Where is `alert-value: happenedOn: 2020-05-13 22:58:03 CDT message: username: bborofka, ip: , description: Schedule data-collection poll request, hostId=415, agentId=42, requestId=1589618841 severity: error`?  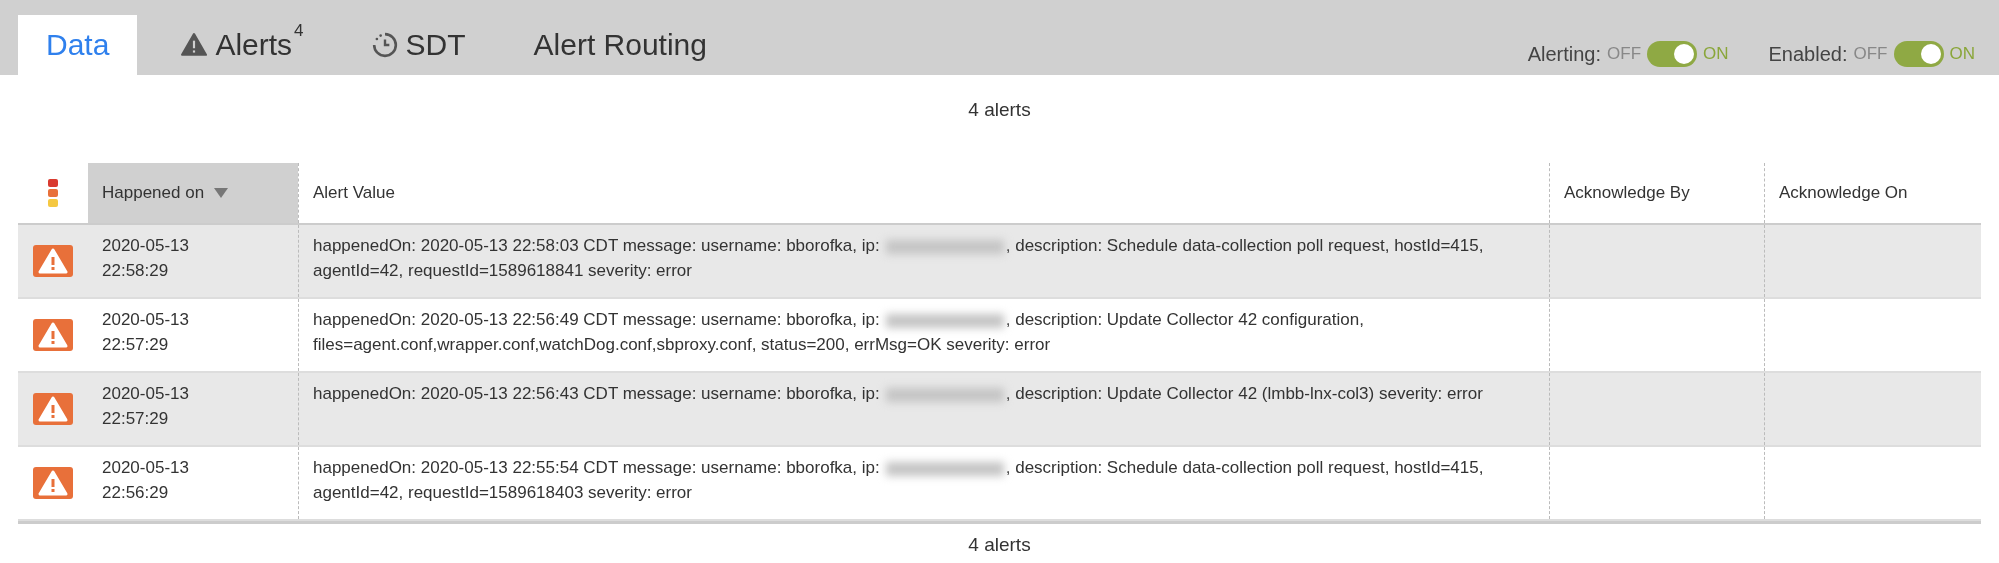
alert-value: happenedOn: 2020-05-13 22:58:03 CDT message: username: bborofka, ip: , description: Schedule data-collection poll request, hostId=415, agentId=42, requestId=1589618841 severity: error is located at coordinates (899, 258).